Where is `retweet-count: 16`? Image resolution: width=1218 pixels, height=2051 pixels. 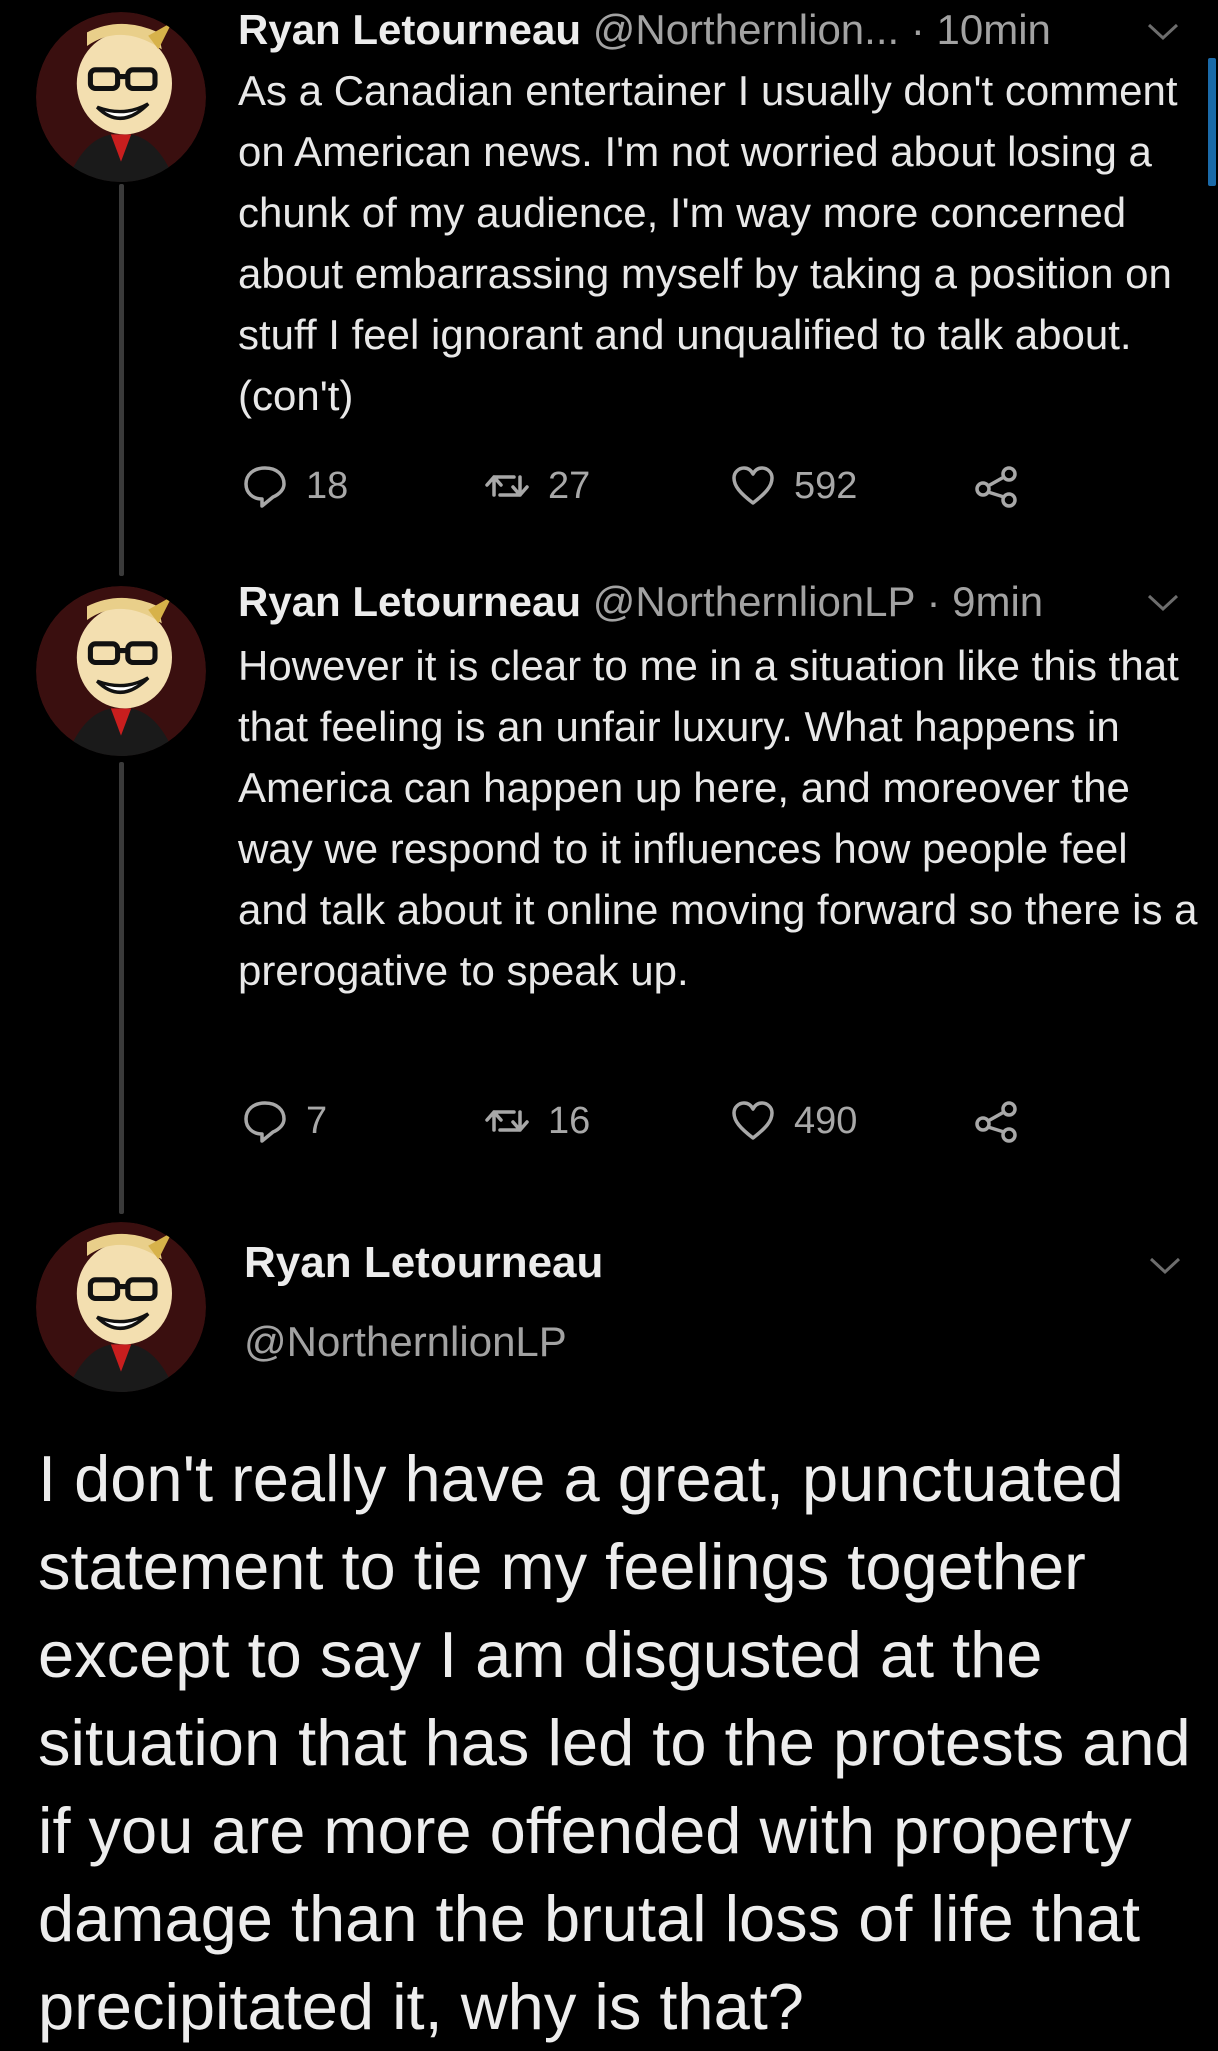 retweet-count: 16 is located at coordinates (569, 1120).